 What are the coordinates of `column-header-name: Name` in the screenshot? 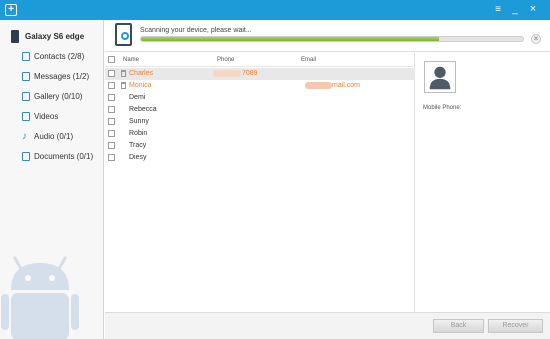 It's located at (131, 60).